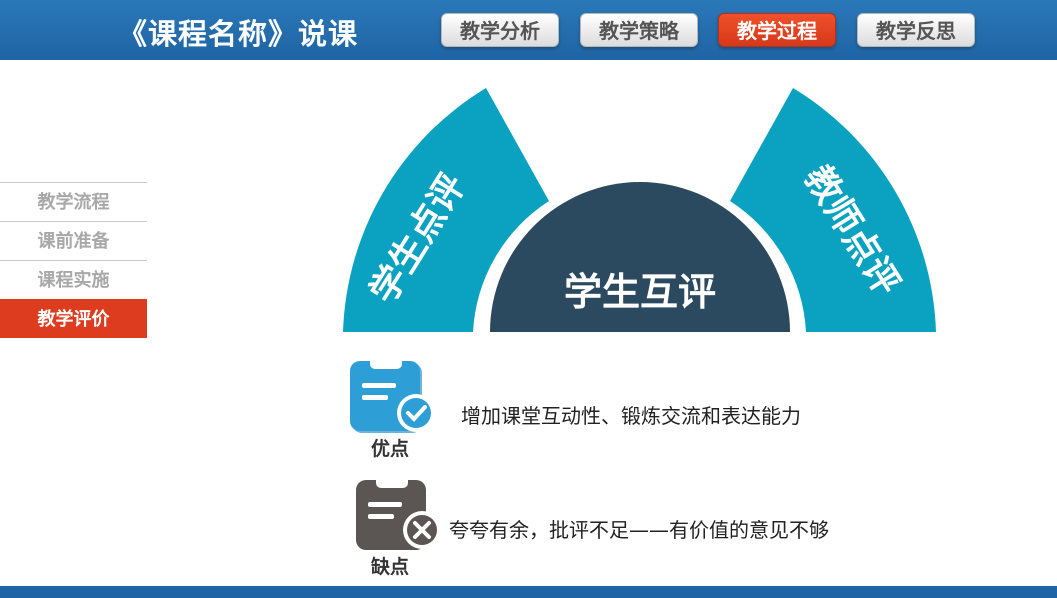 The height and width of the screenshot is (598, 1057). Describe the element at coordinates (400, 516) in the screenshot. I see `clipboard-x-icon` at that location.